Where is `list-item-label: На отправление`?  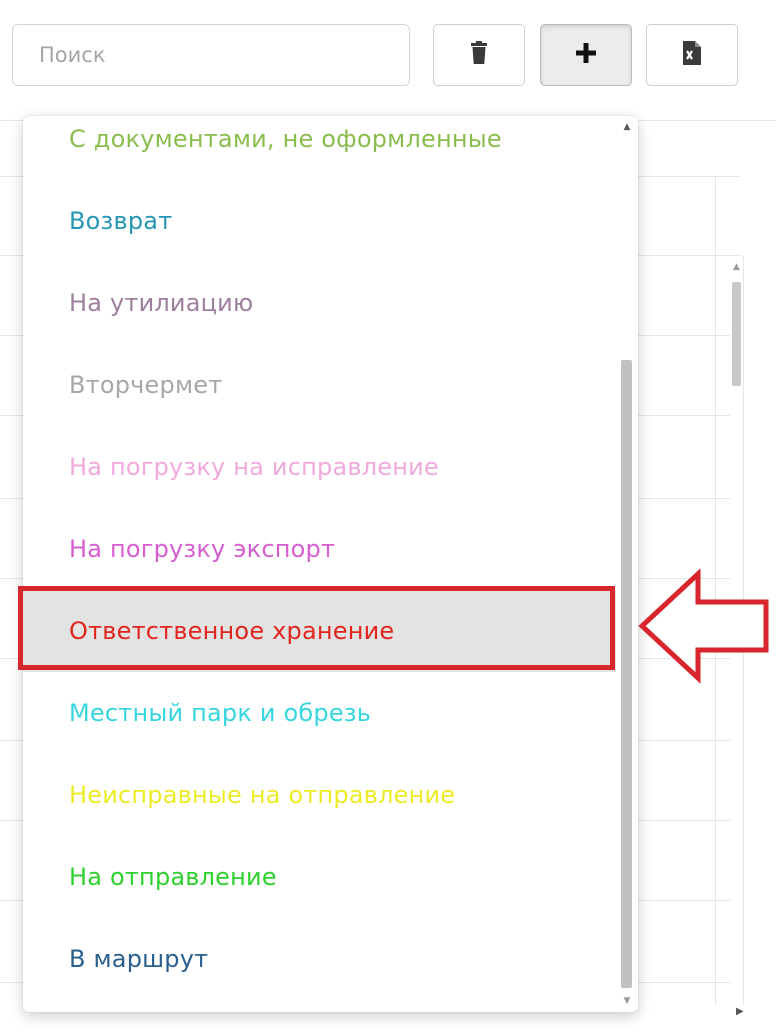 list-item-label: На отправление is located at coordinates (173, 877).